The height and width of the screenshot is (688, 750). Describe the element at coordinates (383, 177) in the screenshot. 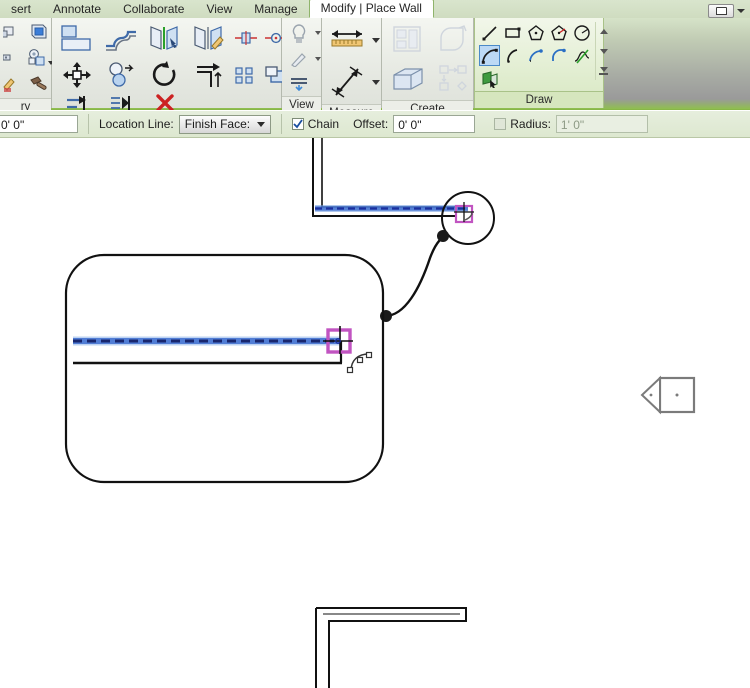

I see `wall-corner-top` at that location.